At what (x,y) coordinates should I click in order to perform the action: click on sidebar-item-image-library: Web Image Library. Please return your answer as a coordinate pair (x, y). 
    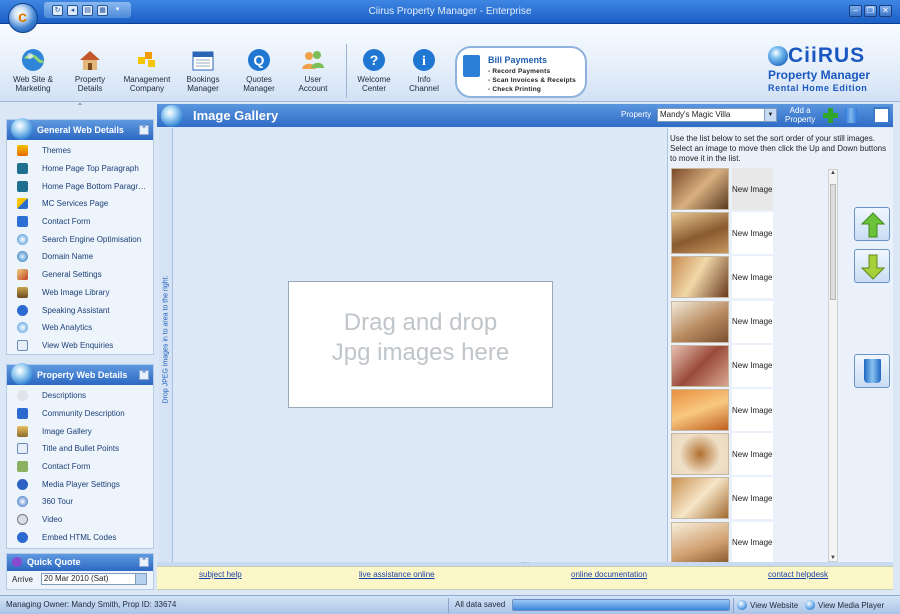
    Looking at the image, I should click on (80, 293).